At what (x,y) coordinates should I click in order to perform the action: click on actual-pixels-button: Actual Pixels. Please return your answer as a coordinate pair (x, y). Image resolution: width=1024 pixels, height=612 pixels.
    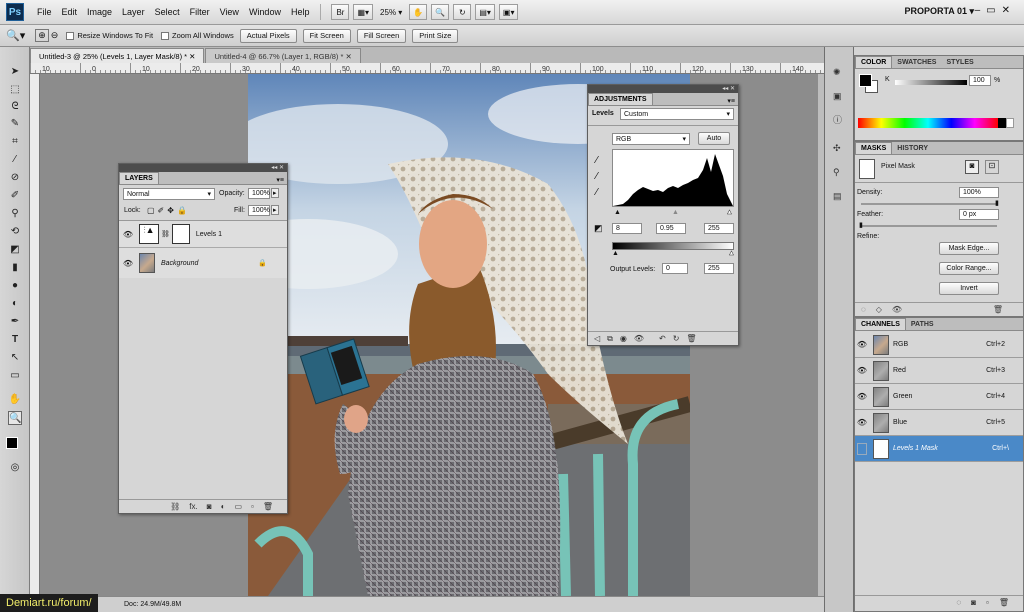
    Looking at the image, I should click on (268, 35).